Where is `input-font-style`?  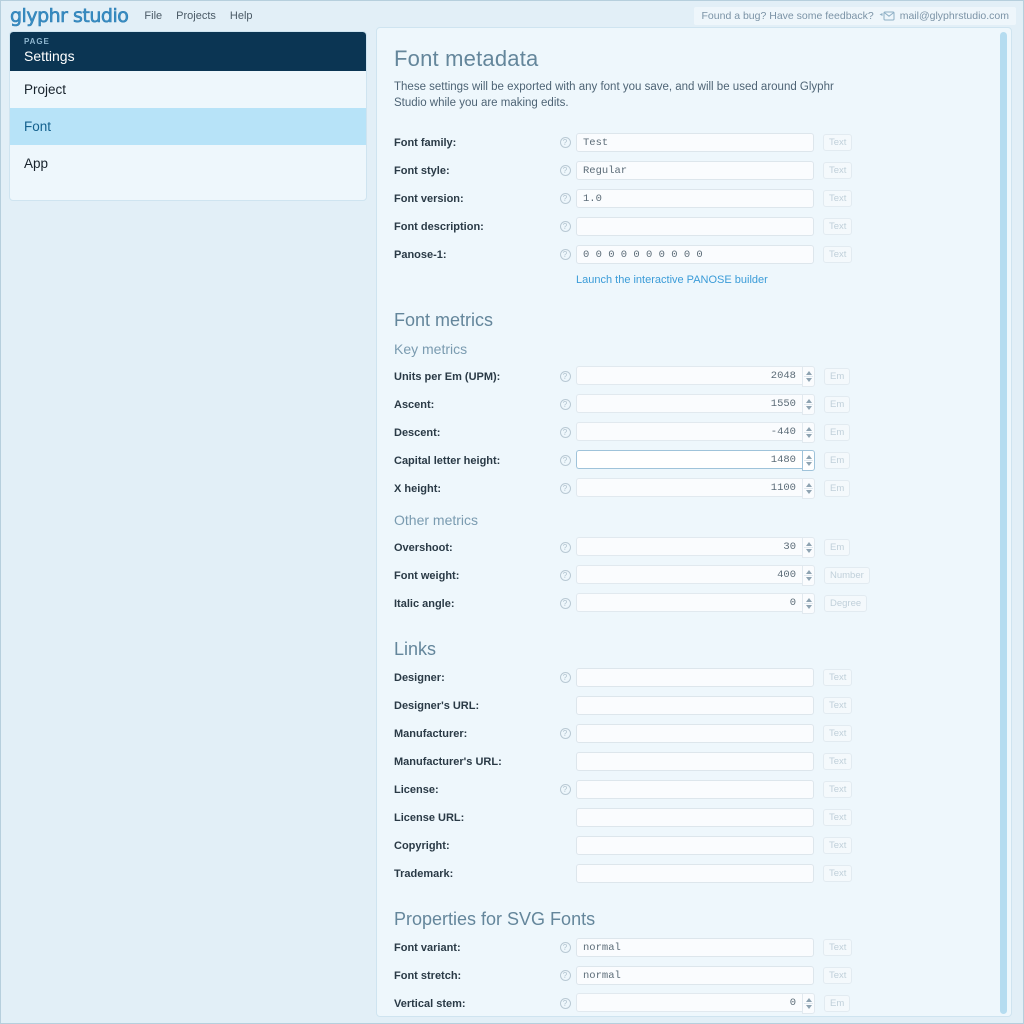
input-font-style is located at coordinates (695, 170).